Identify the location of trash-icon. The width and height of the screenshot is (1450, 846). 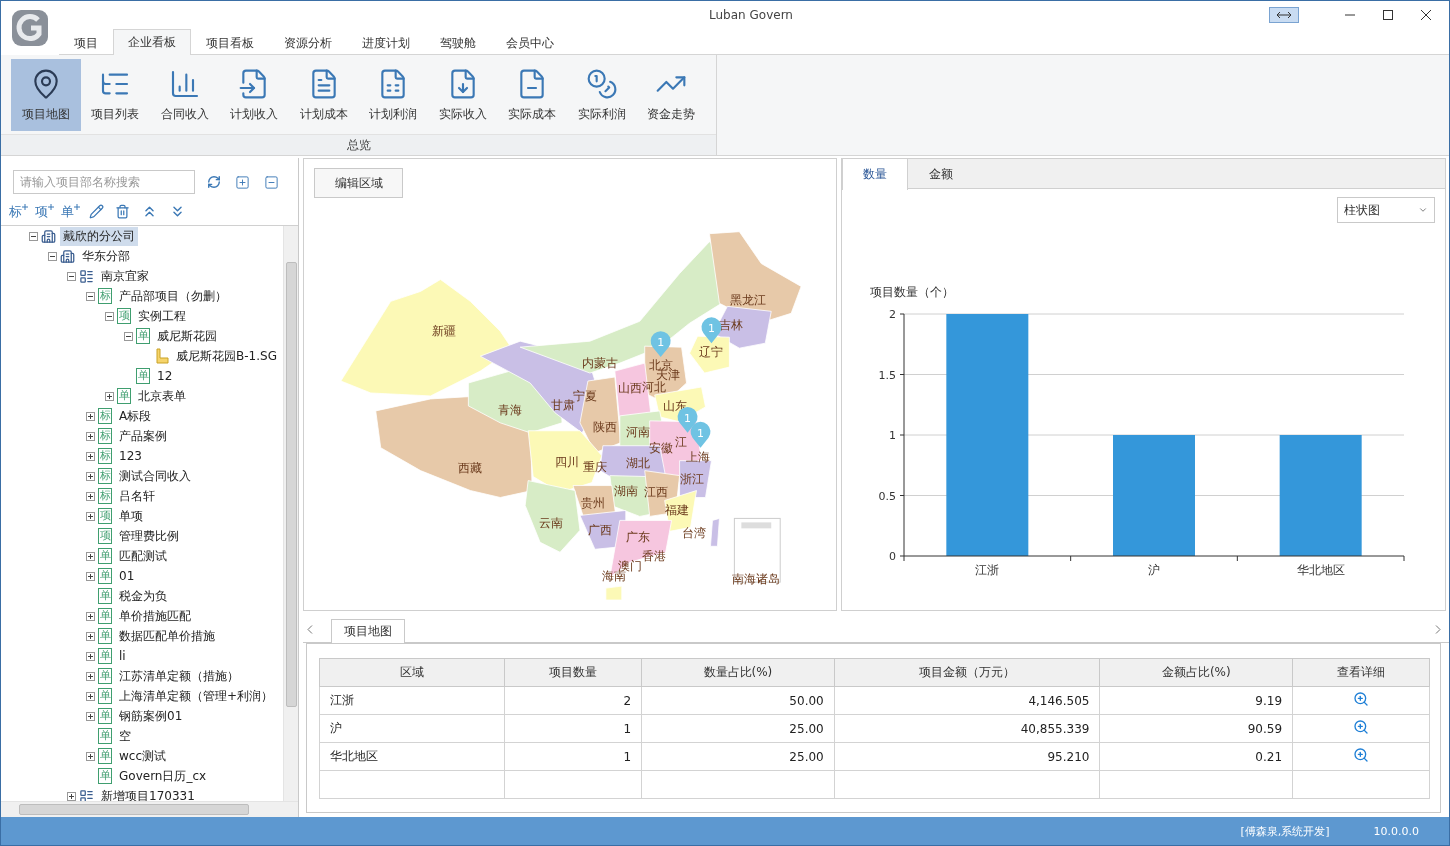
(122, 211).